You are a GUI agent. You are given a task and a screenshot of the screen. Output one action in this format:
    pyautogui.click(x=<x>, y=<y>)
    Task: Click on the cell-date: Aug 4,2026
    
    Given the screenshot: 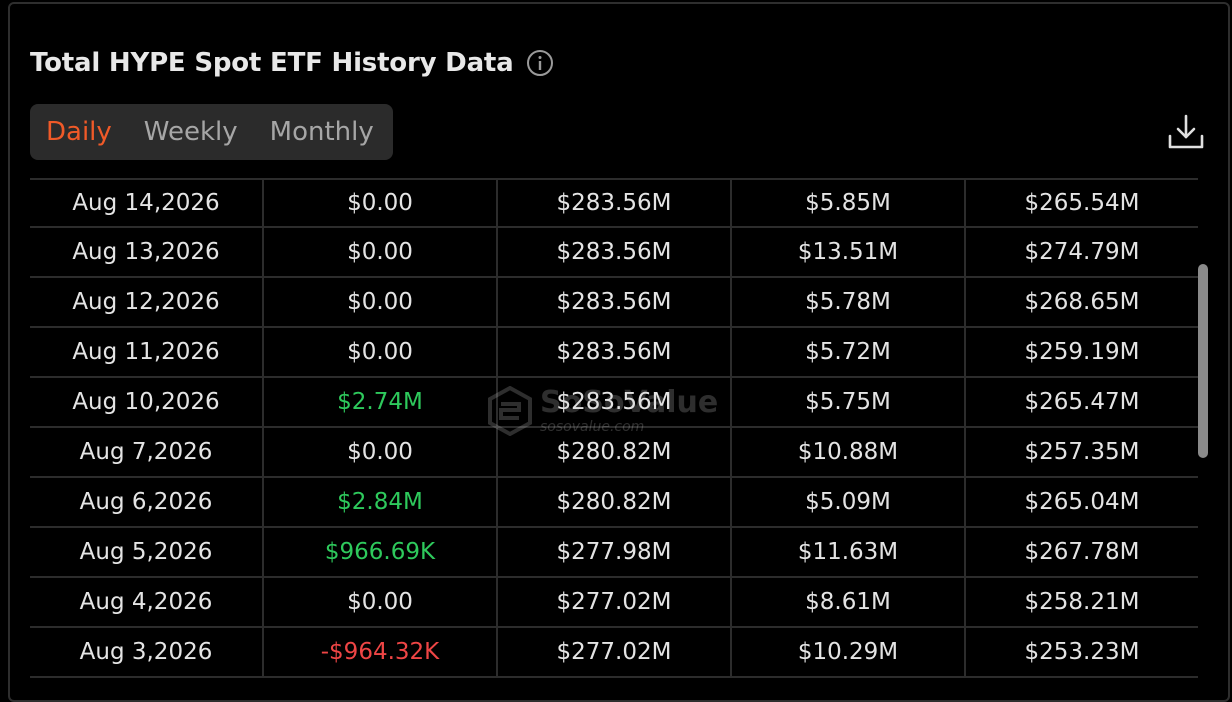 What is the action you would take?
    pyautogui.click(x=147, y=602)
    